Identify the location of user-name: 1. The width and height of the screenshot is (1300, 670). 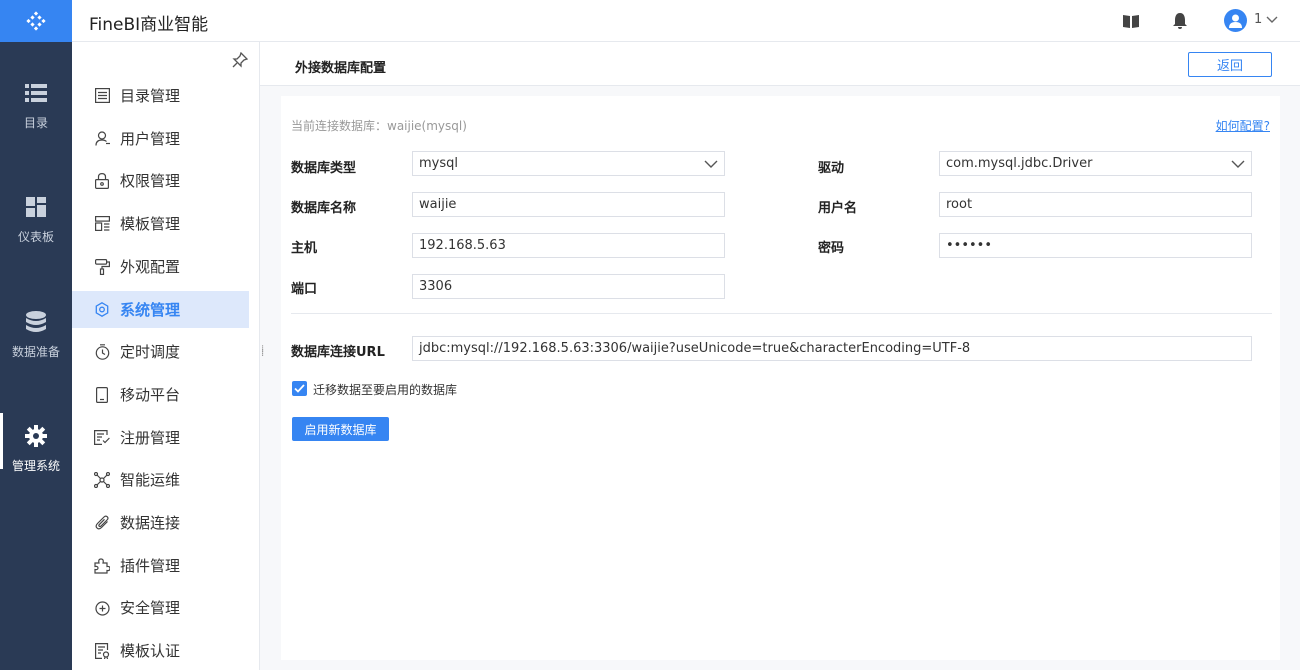
(1258, 19).